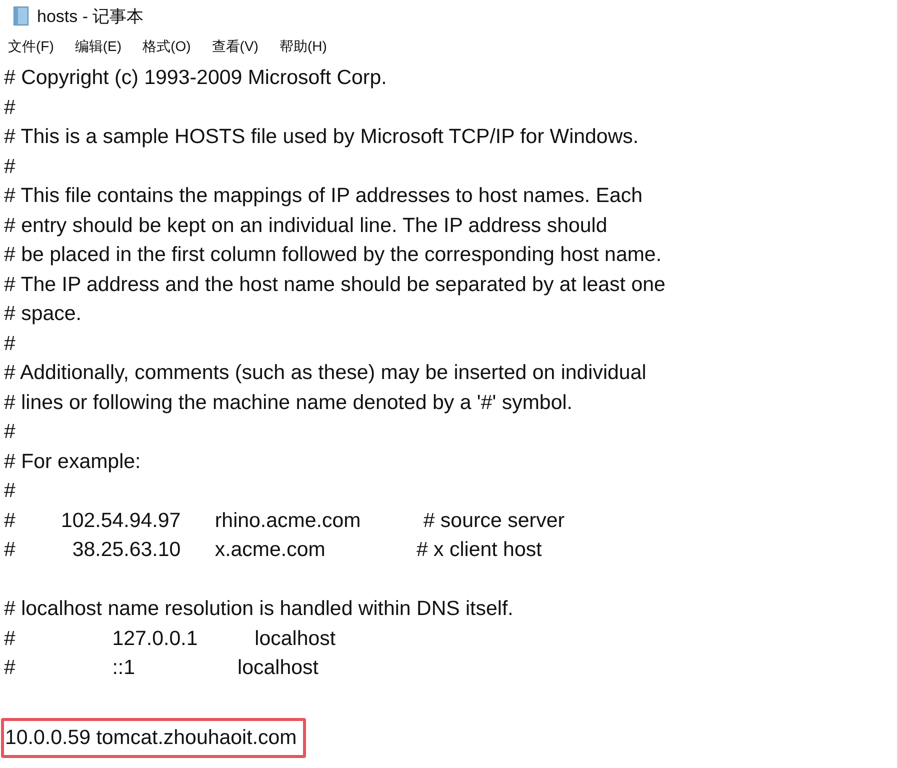 This screenshot has width=898, height=768. What do you see at coordinates (285, 521) in the screenshot?
I see `text-line: # 102.54.94.97 rhino.acme.com # source server` at bounding box center [285, 521].